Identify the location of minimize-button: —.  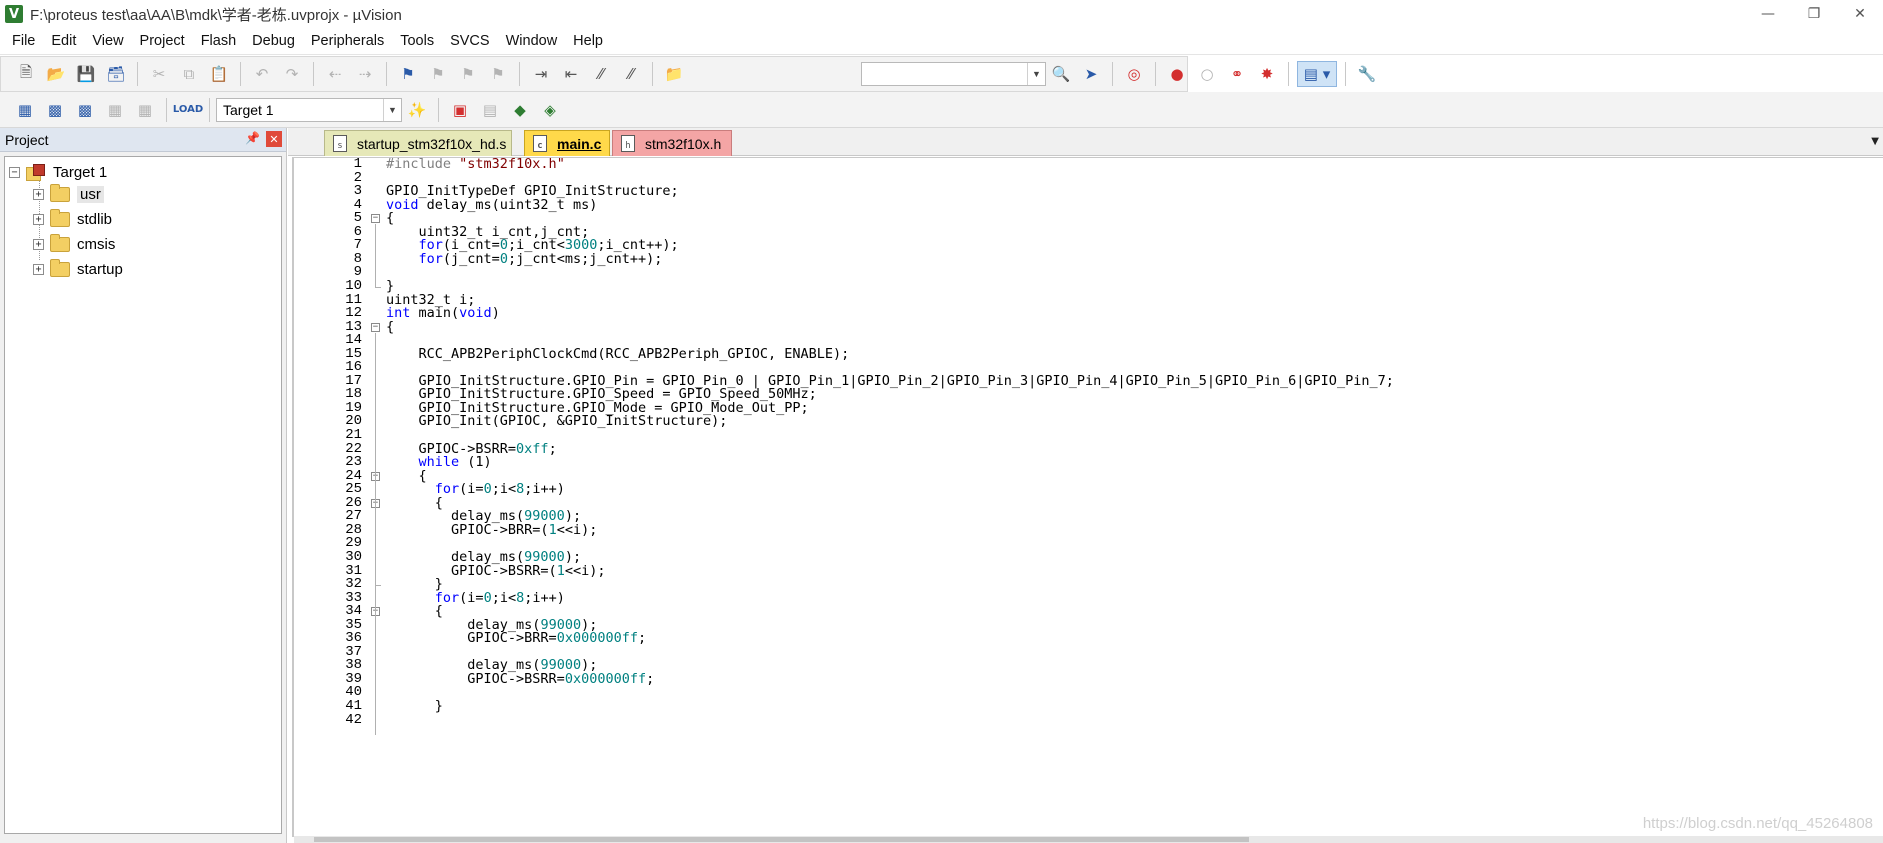
(1768, 14).